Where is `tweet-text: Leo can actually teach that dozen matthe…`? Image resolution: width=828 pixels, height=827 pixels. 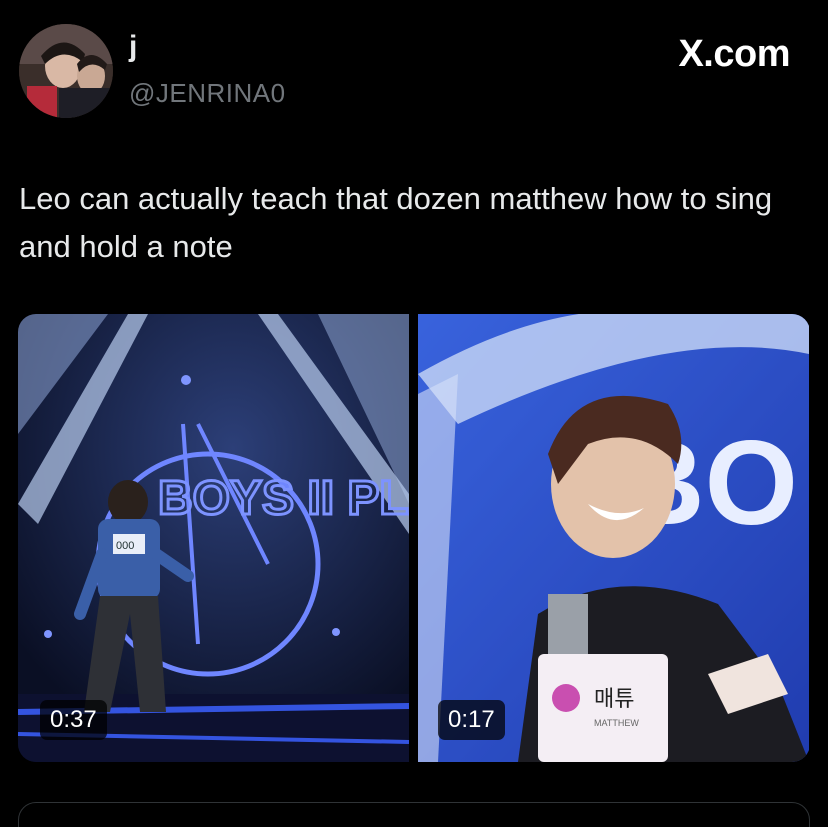
tweet-text: Leo can actually teach that dozen matthe… is located at coordinates (396, 222).